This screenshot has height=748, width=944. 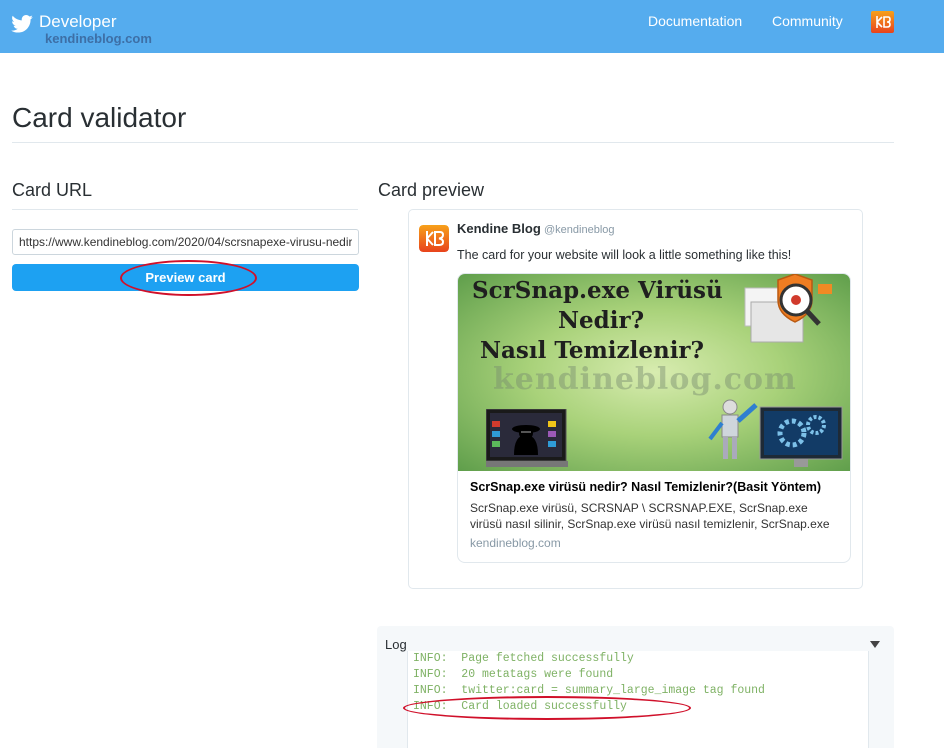 I want to click on card-url-input, so click(x=185, y=242).